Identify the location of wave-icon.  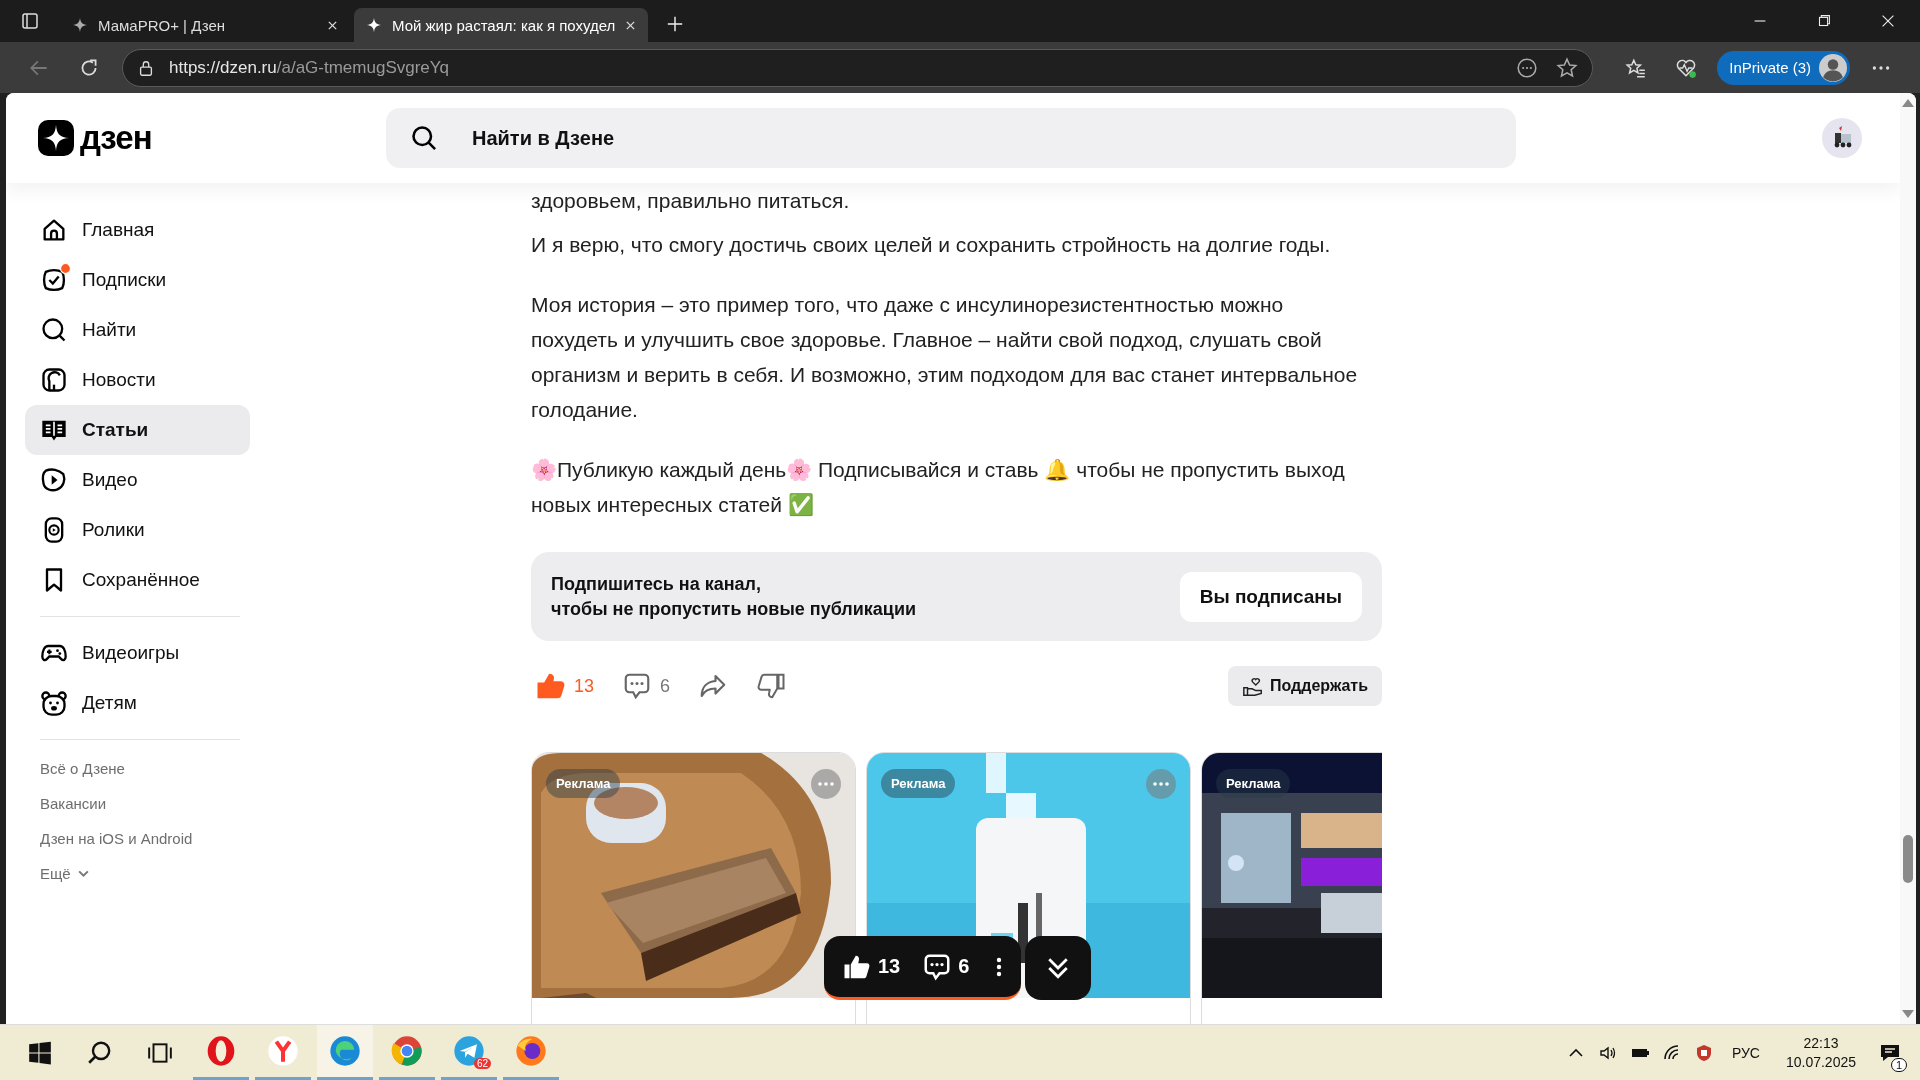
(345, 1051).